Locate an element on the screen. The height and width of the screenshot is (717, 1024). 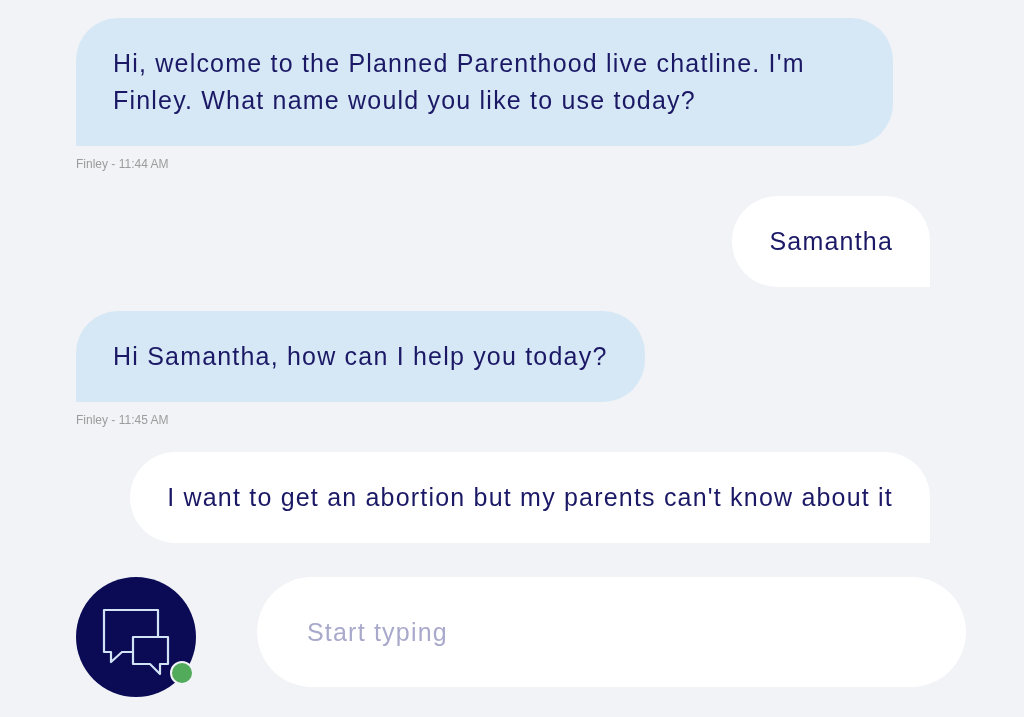
agent-message-bubble: Hi Samantha, how can I help you today? is located at coordinates (360, 356).